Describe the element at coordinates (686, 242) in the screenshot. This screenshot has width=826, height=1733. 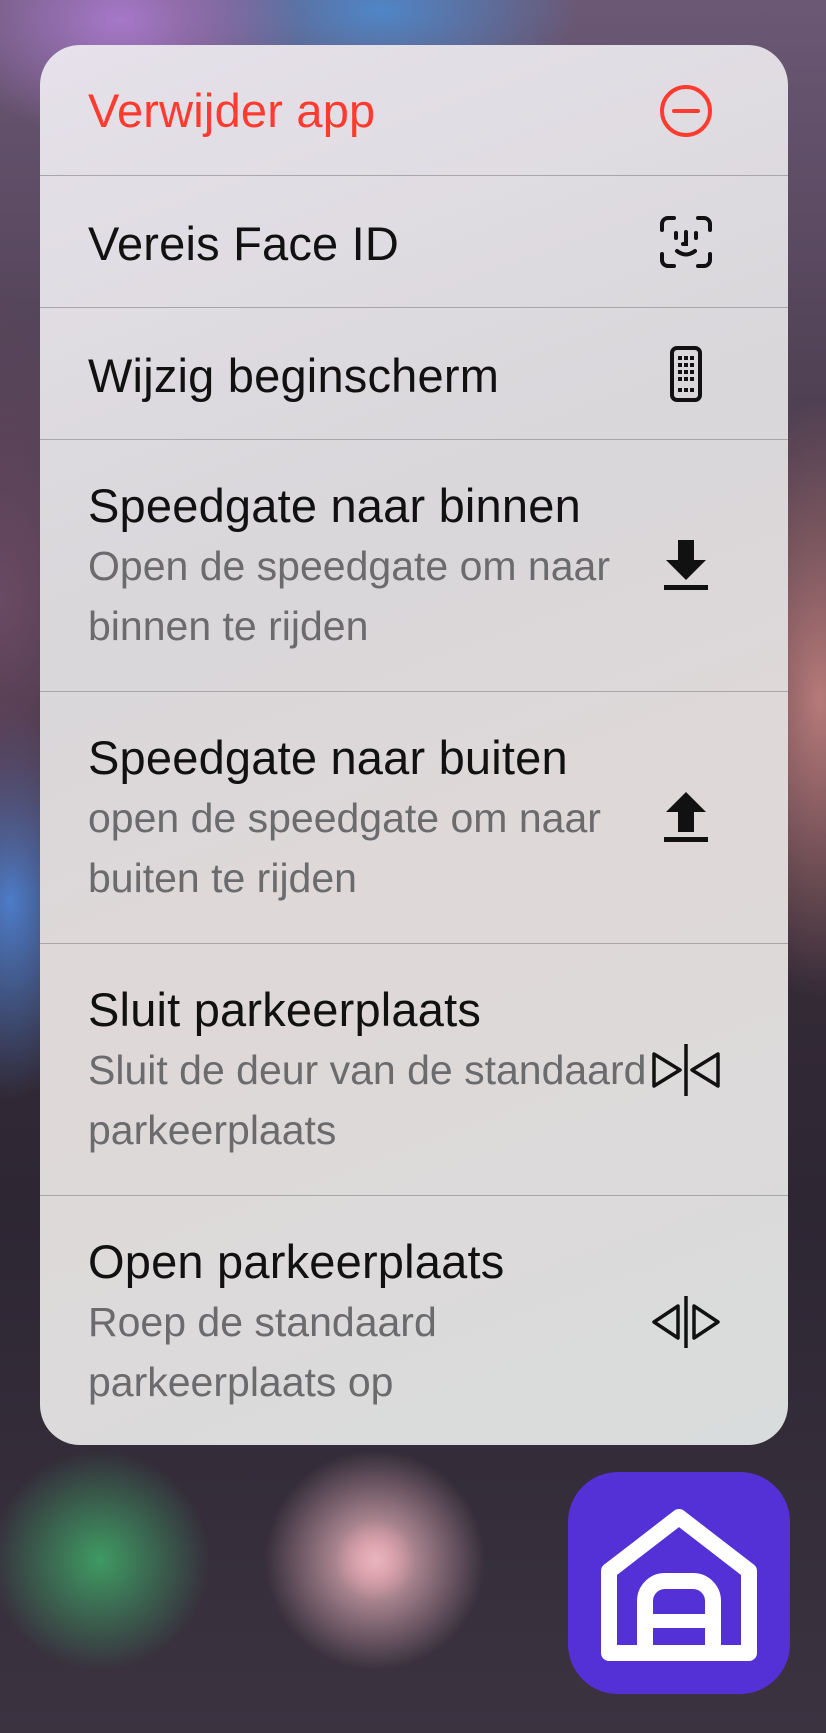
I see `face-id-icon` at that location.